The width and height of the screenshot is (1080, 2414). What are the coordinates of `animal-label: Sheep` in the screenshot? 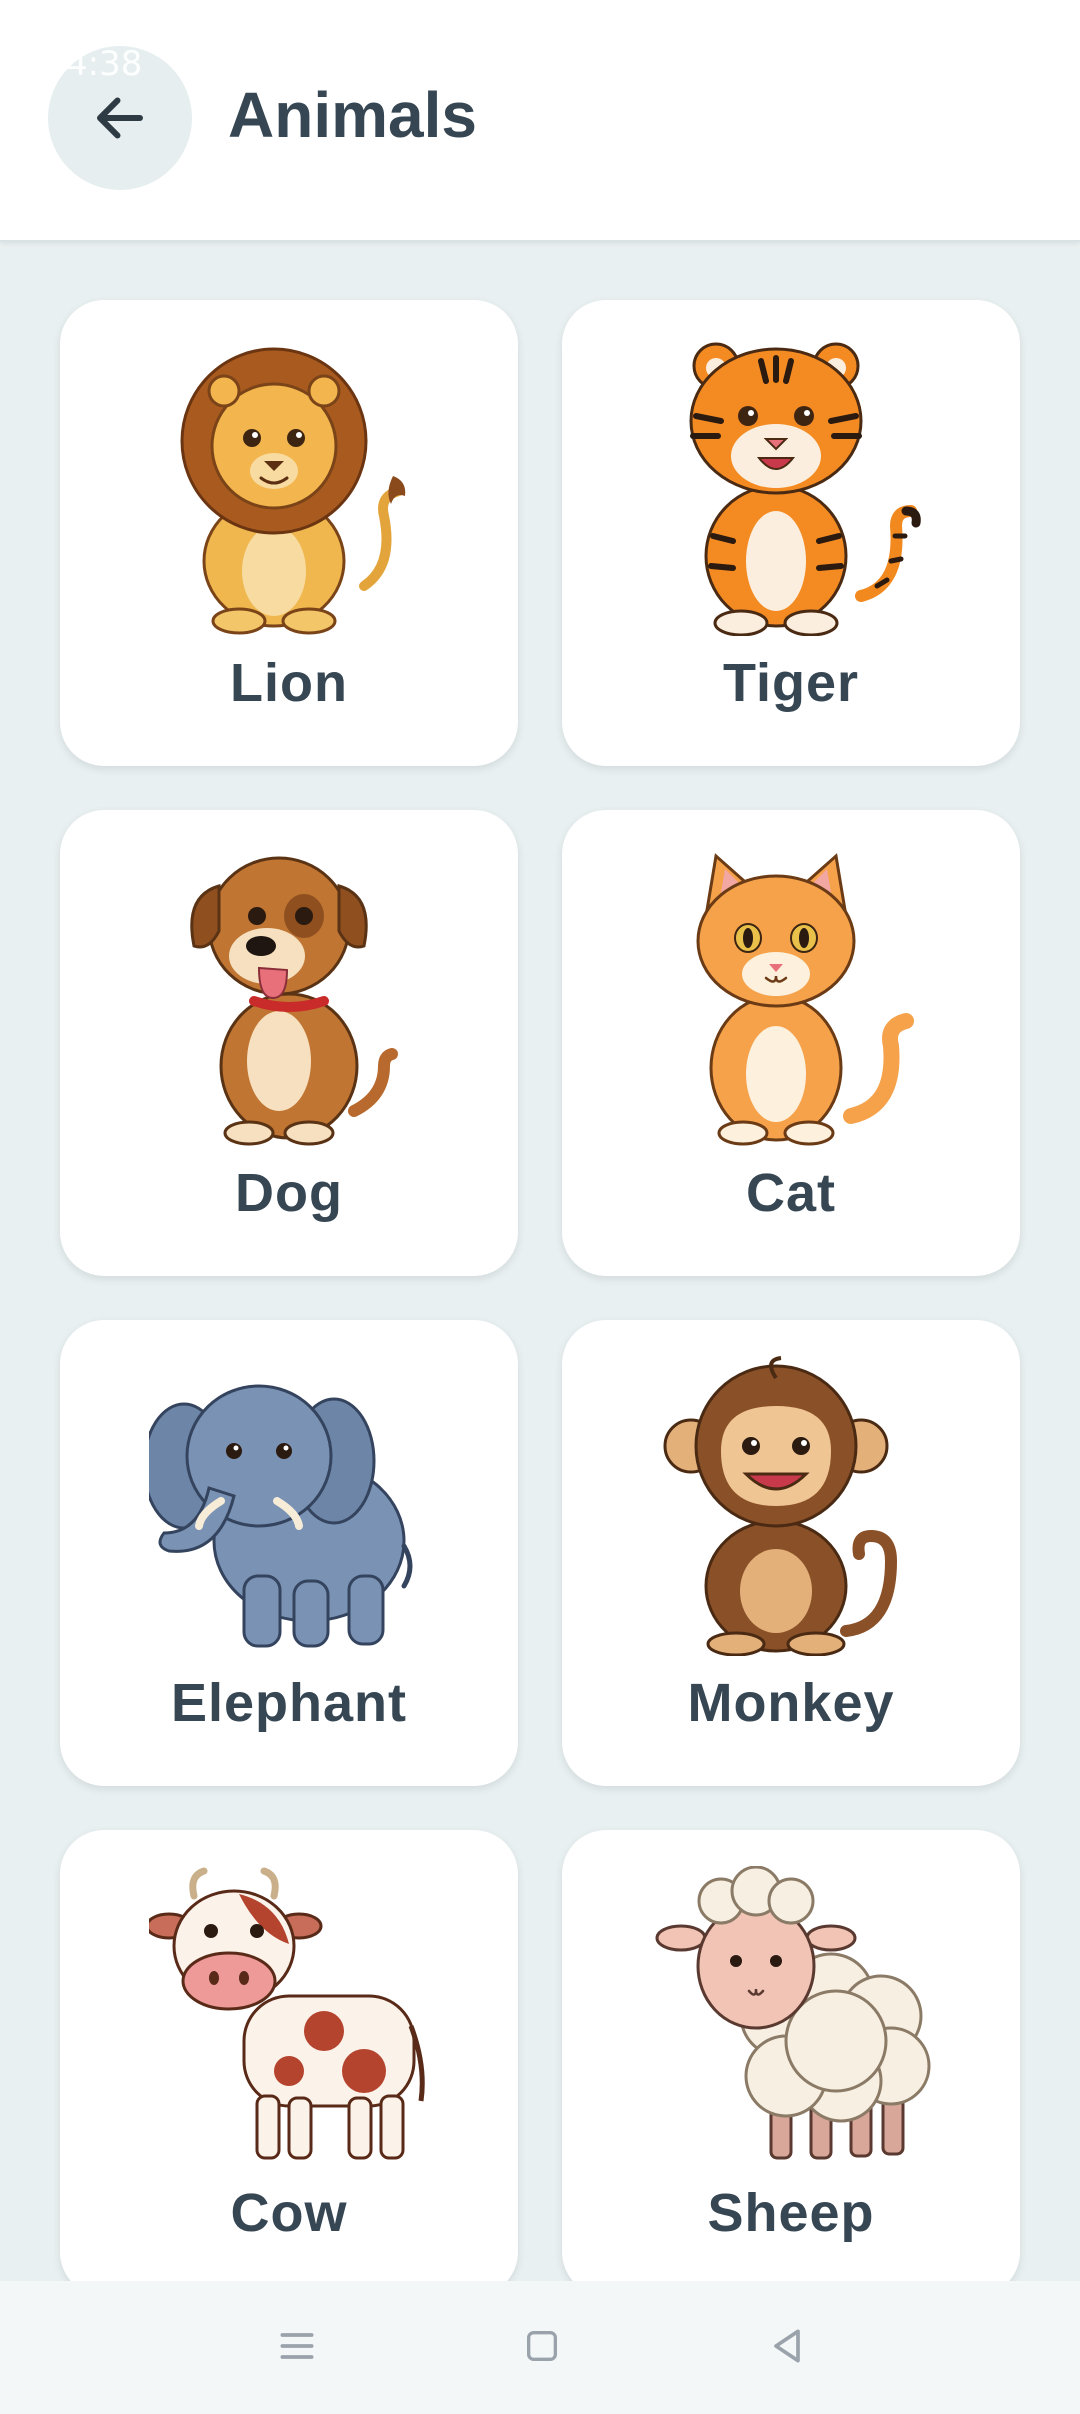 It's located at (791, 2213).